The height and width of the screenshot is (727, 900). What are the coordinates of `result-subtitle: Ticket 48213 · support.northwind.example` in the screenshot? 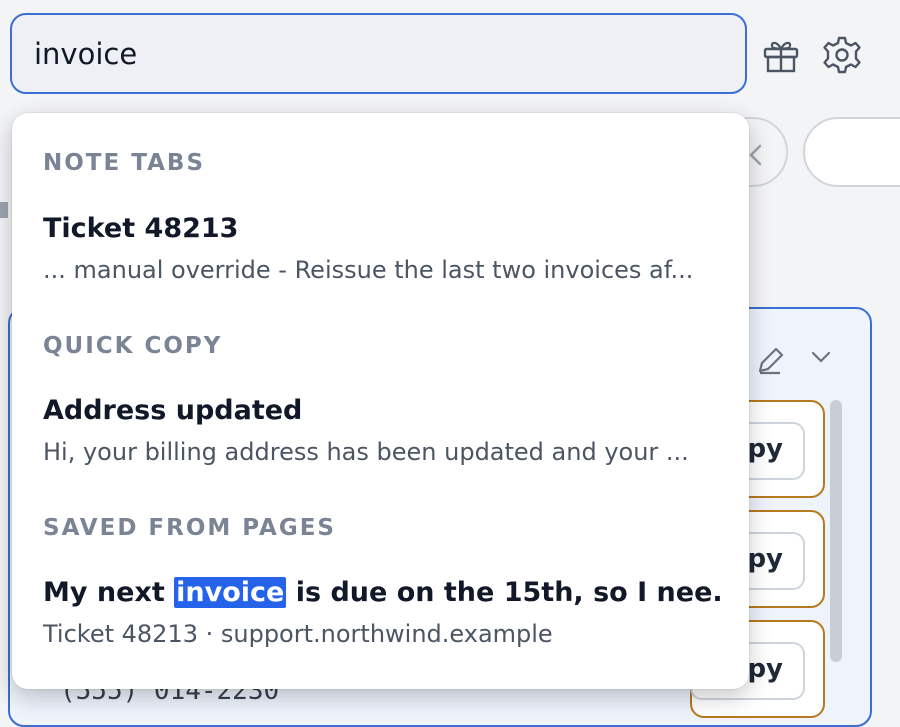 It's located at (298, 634).